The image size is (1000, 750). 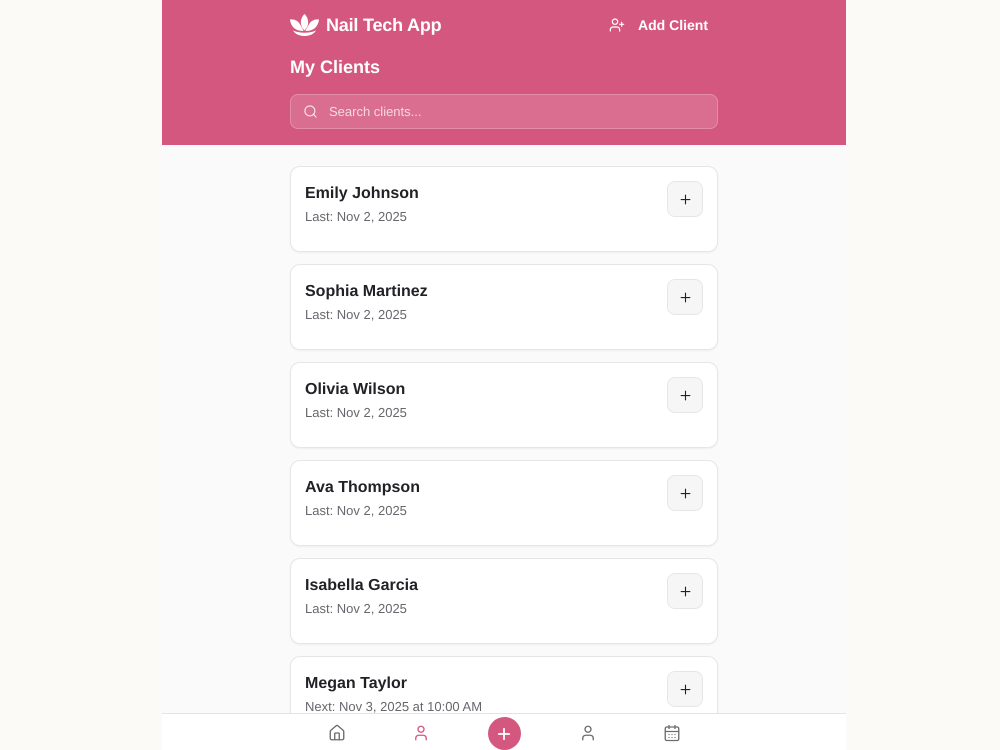 What do you see at coordinates (504, 601) in the screenshot?
I see `client-card: Isabella Garcia Last: Nov 2, 2025` at bounding box center [504, 601].